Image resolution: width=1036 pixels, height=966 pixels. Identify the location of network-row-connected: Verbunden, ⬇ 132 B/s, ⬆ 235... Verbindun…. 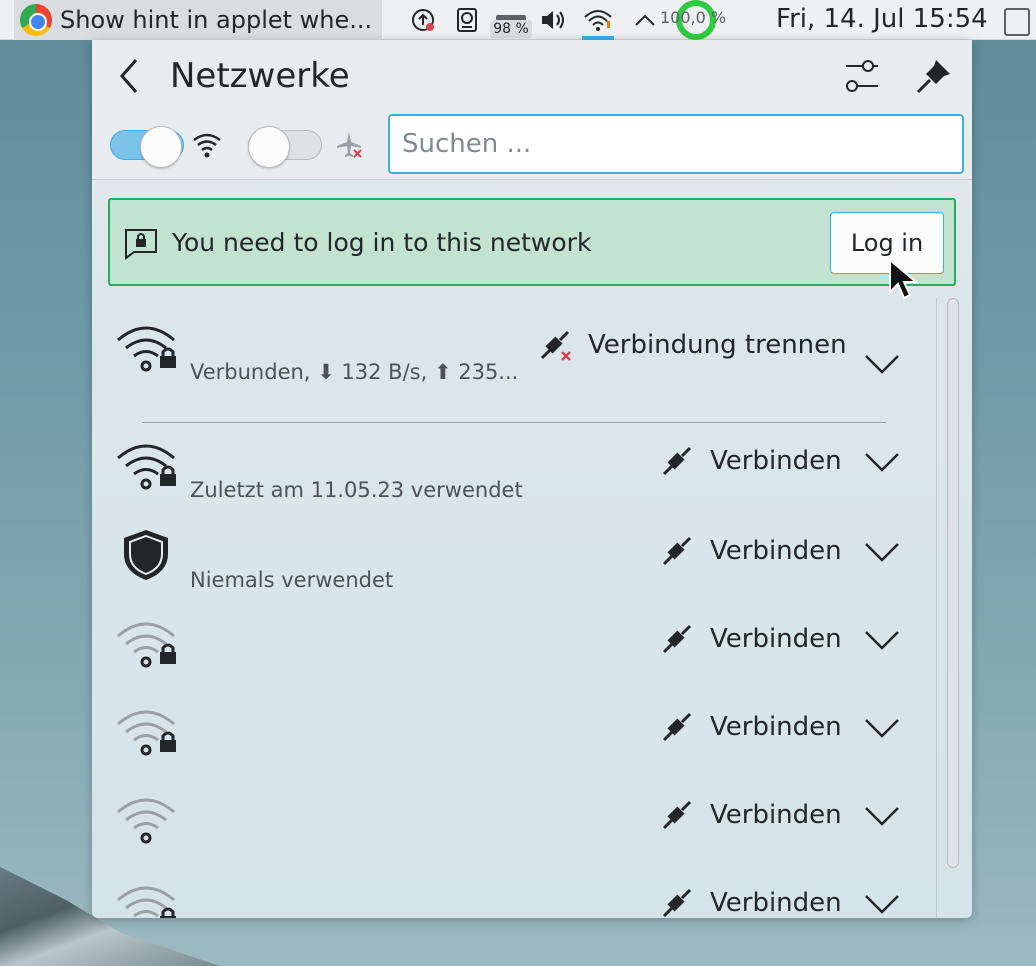
(512, 370).